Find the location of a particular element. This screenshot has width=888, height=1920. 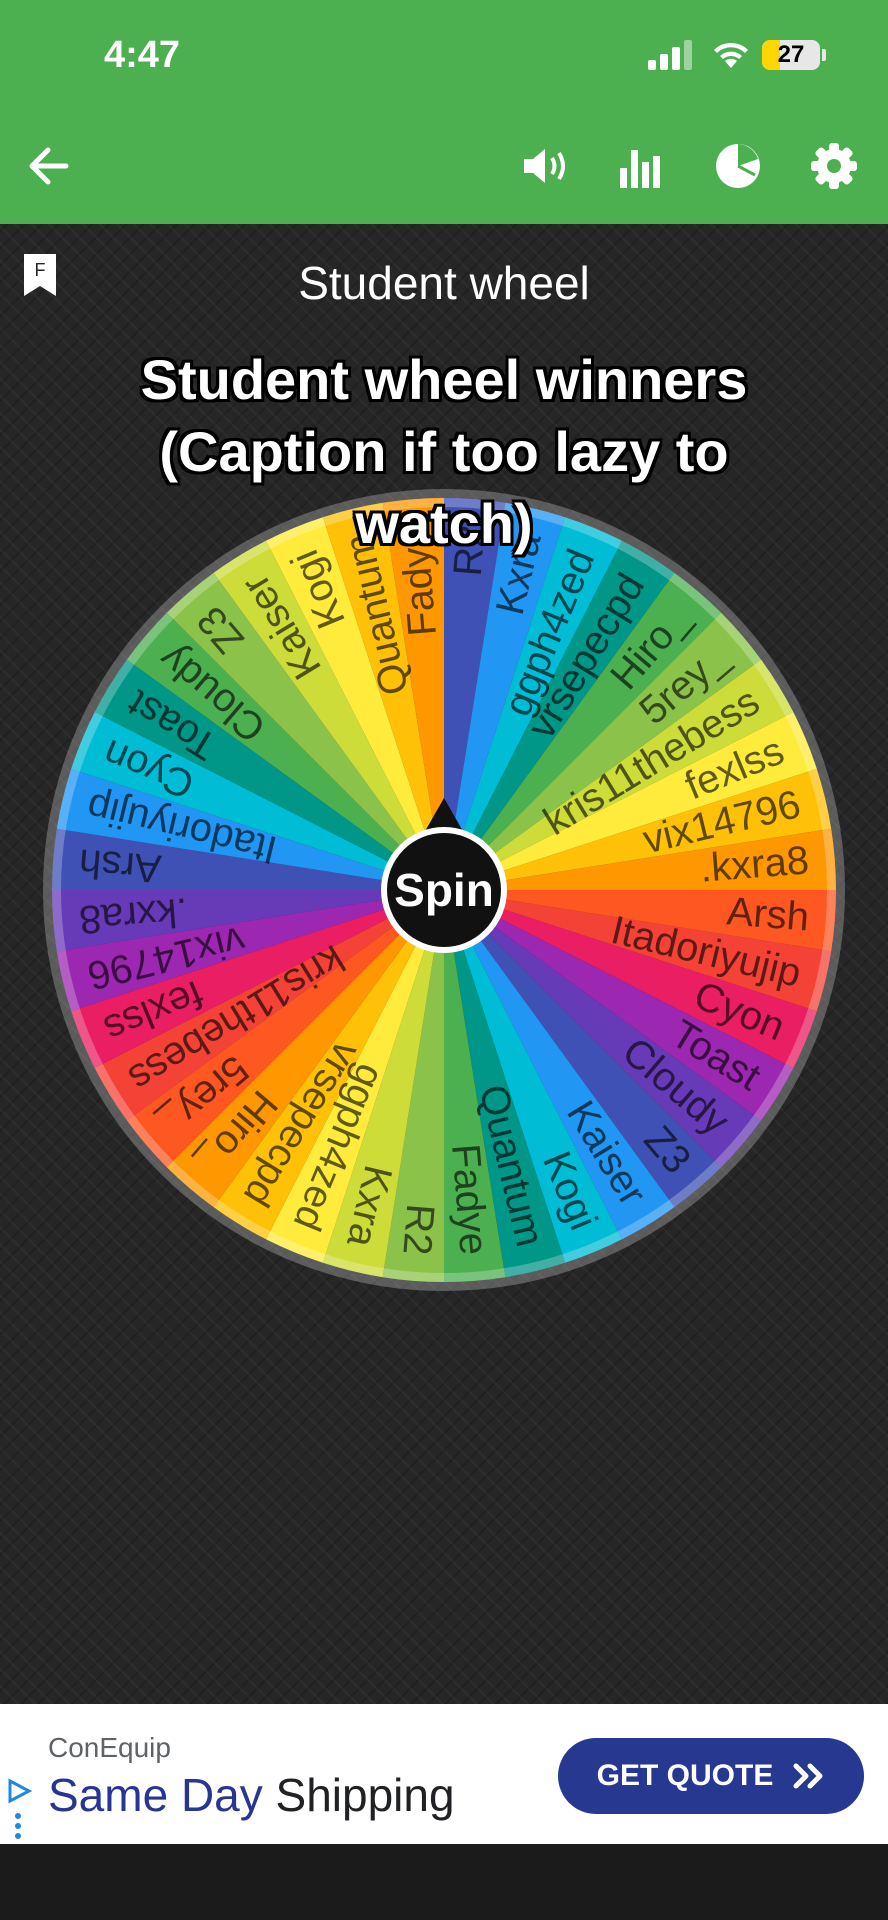

ad-headline-highlight: Same Day is located at coordinates (155, 1795).